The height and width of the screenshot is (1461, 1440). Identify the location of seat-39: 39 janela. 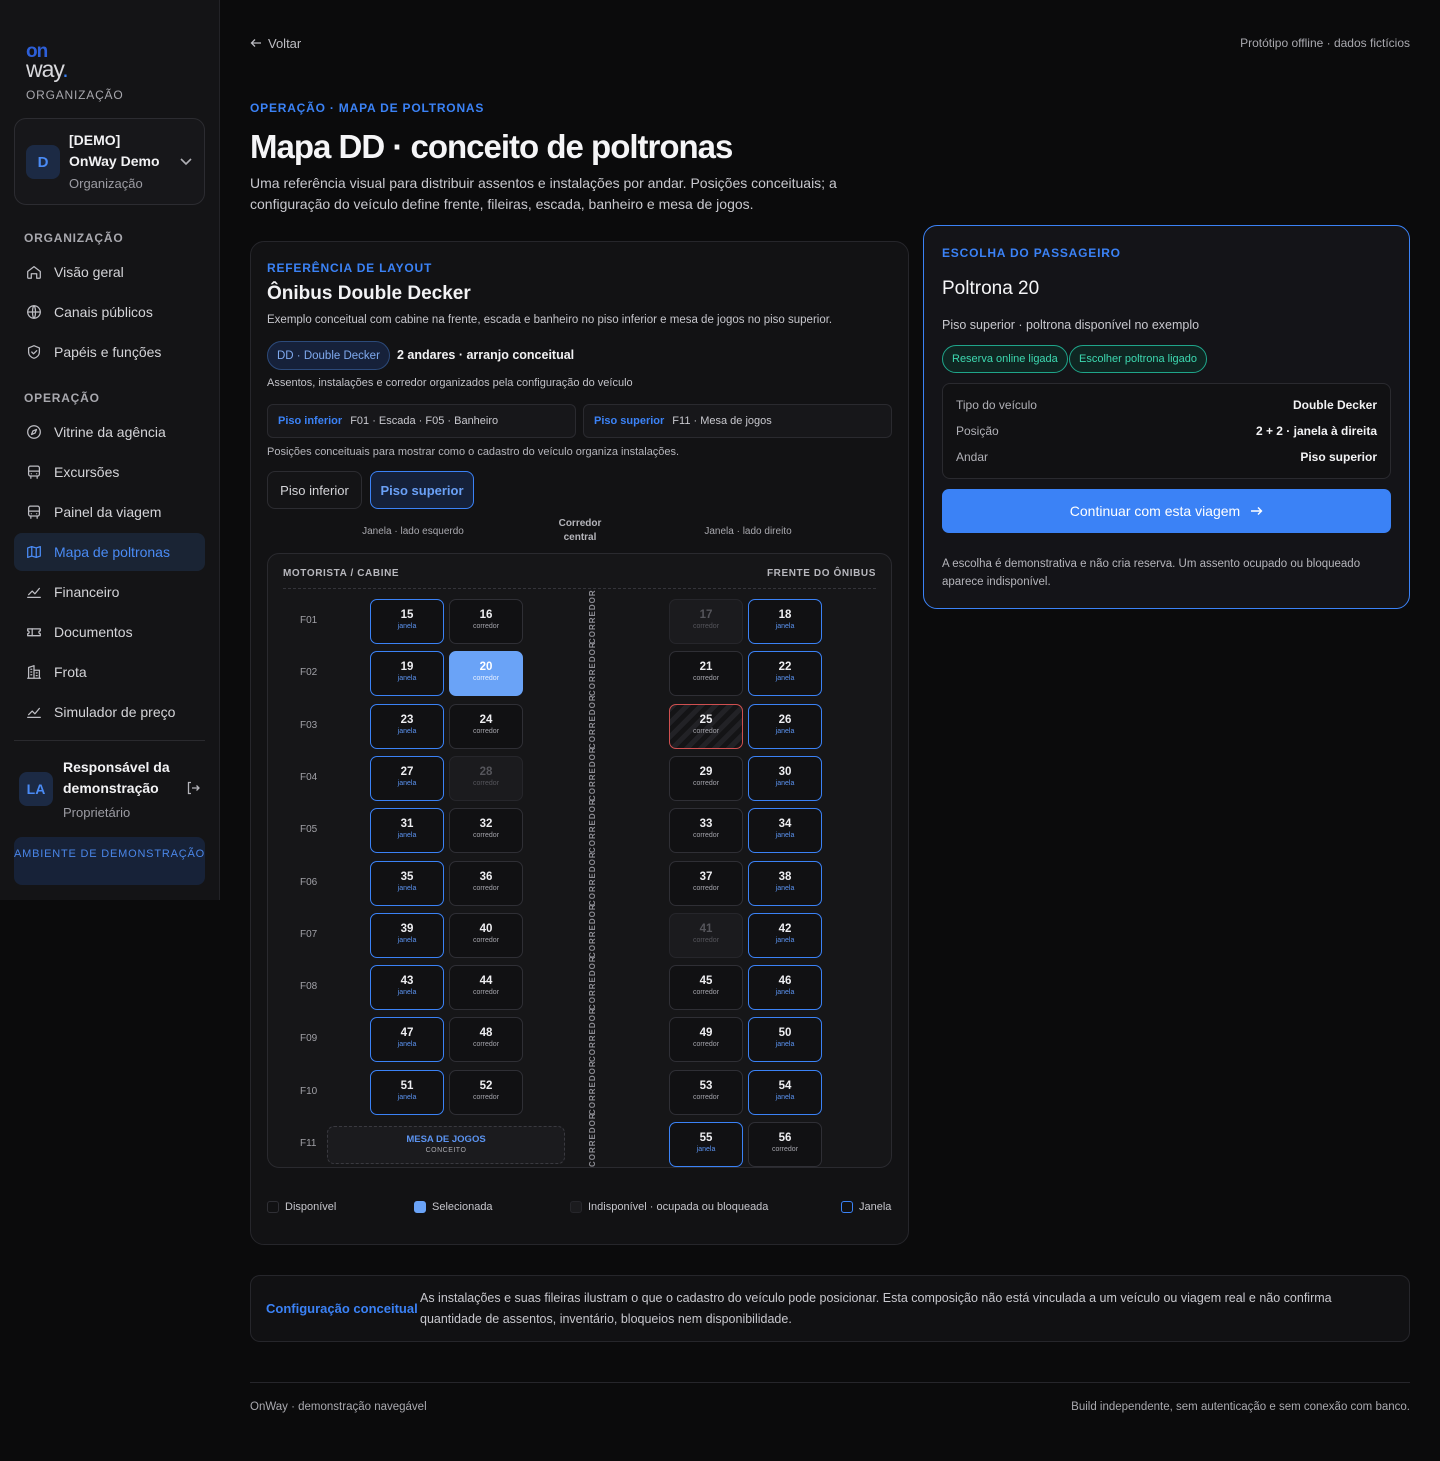
(407, 935).